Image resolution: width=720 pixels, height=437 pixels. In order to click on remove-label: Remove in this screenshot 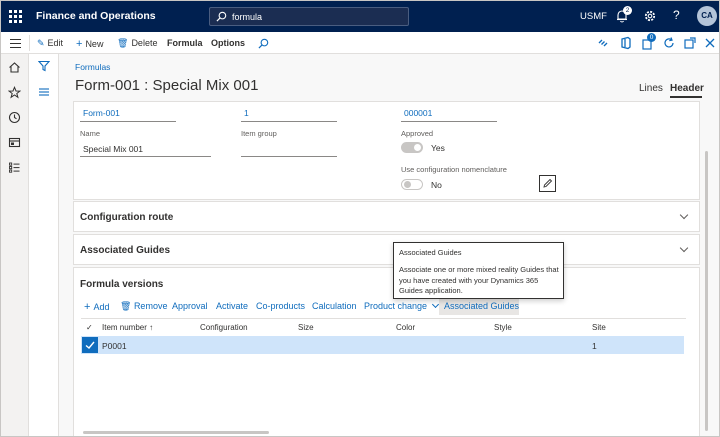, I will do `click(150, 306)`.